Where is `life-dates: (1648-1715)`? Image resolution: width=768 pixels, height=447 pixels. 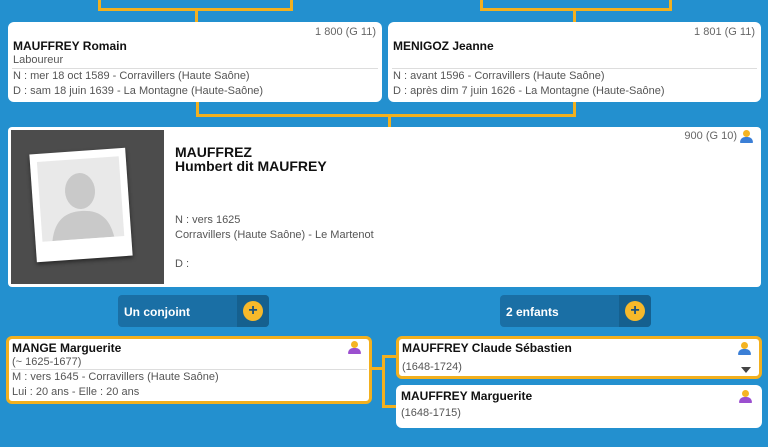
life-dates: (1648-1715) is located at coordinates (431, 413).